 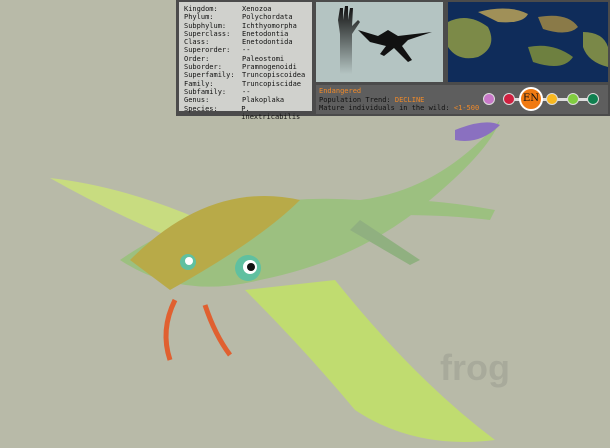 I want to click on taxonomy-row: Suborder: Pramnogenoidi, so click(x=248, y=67).